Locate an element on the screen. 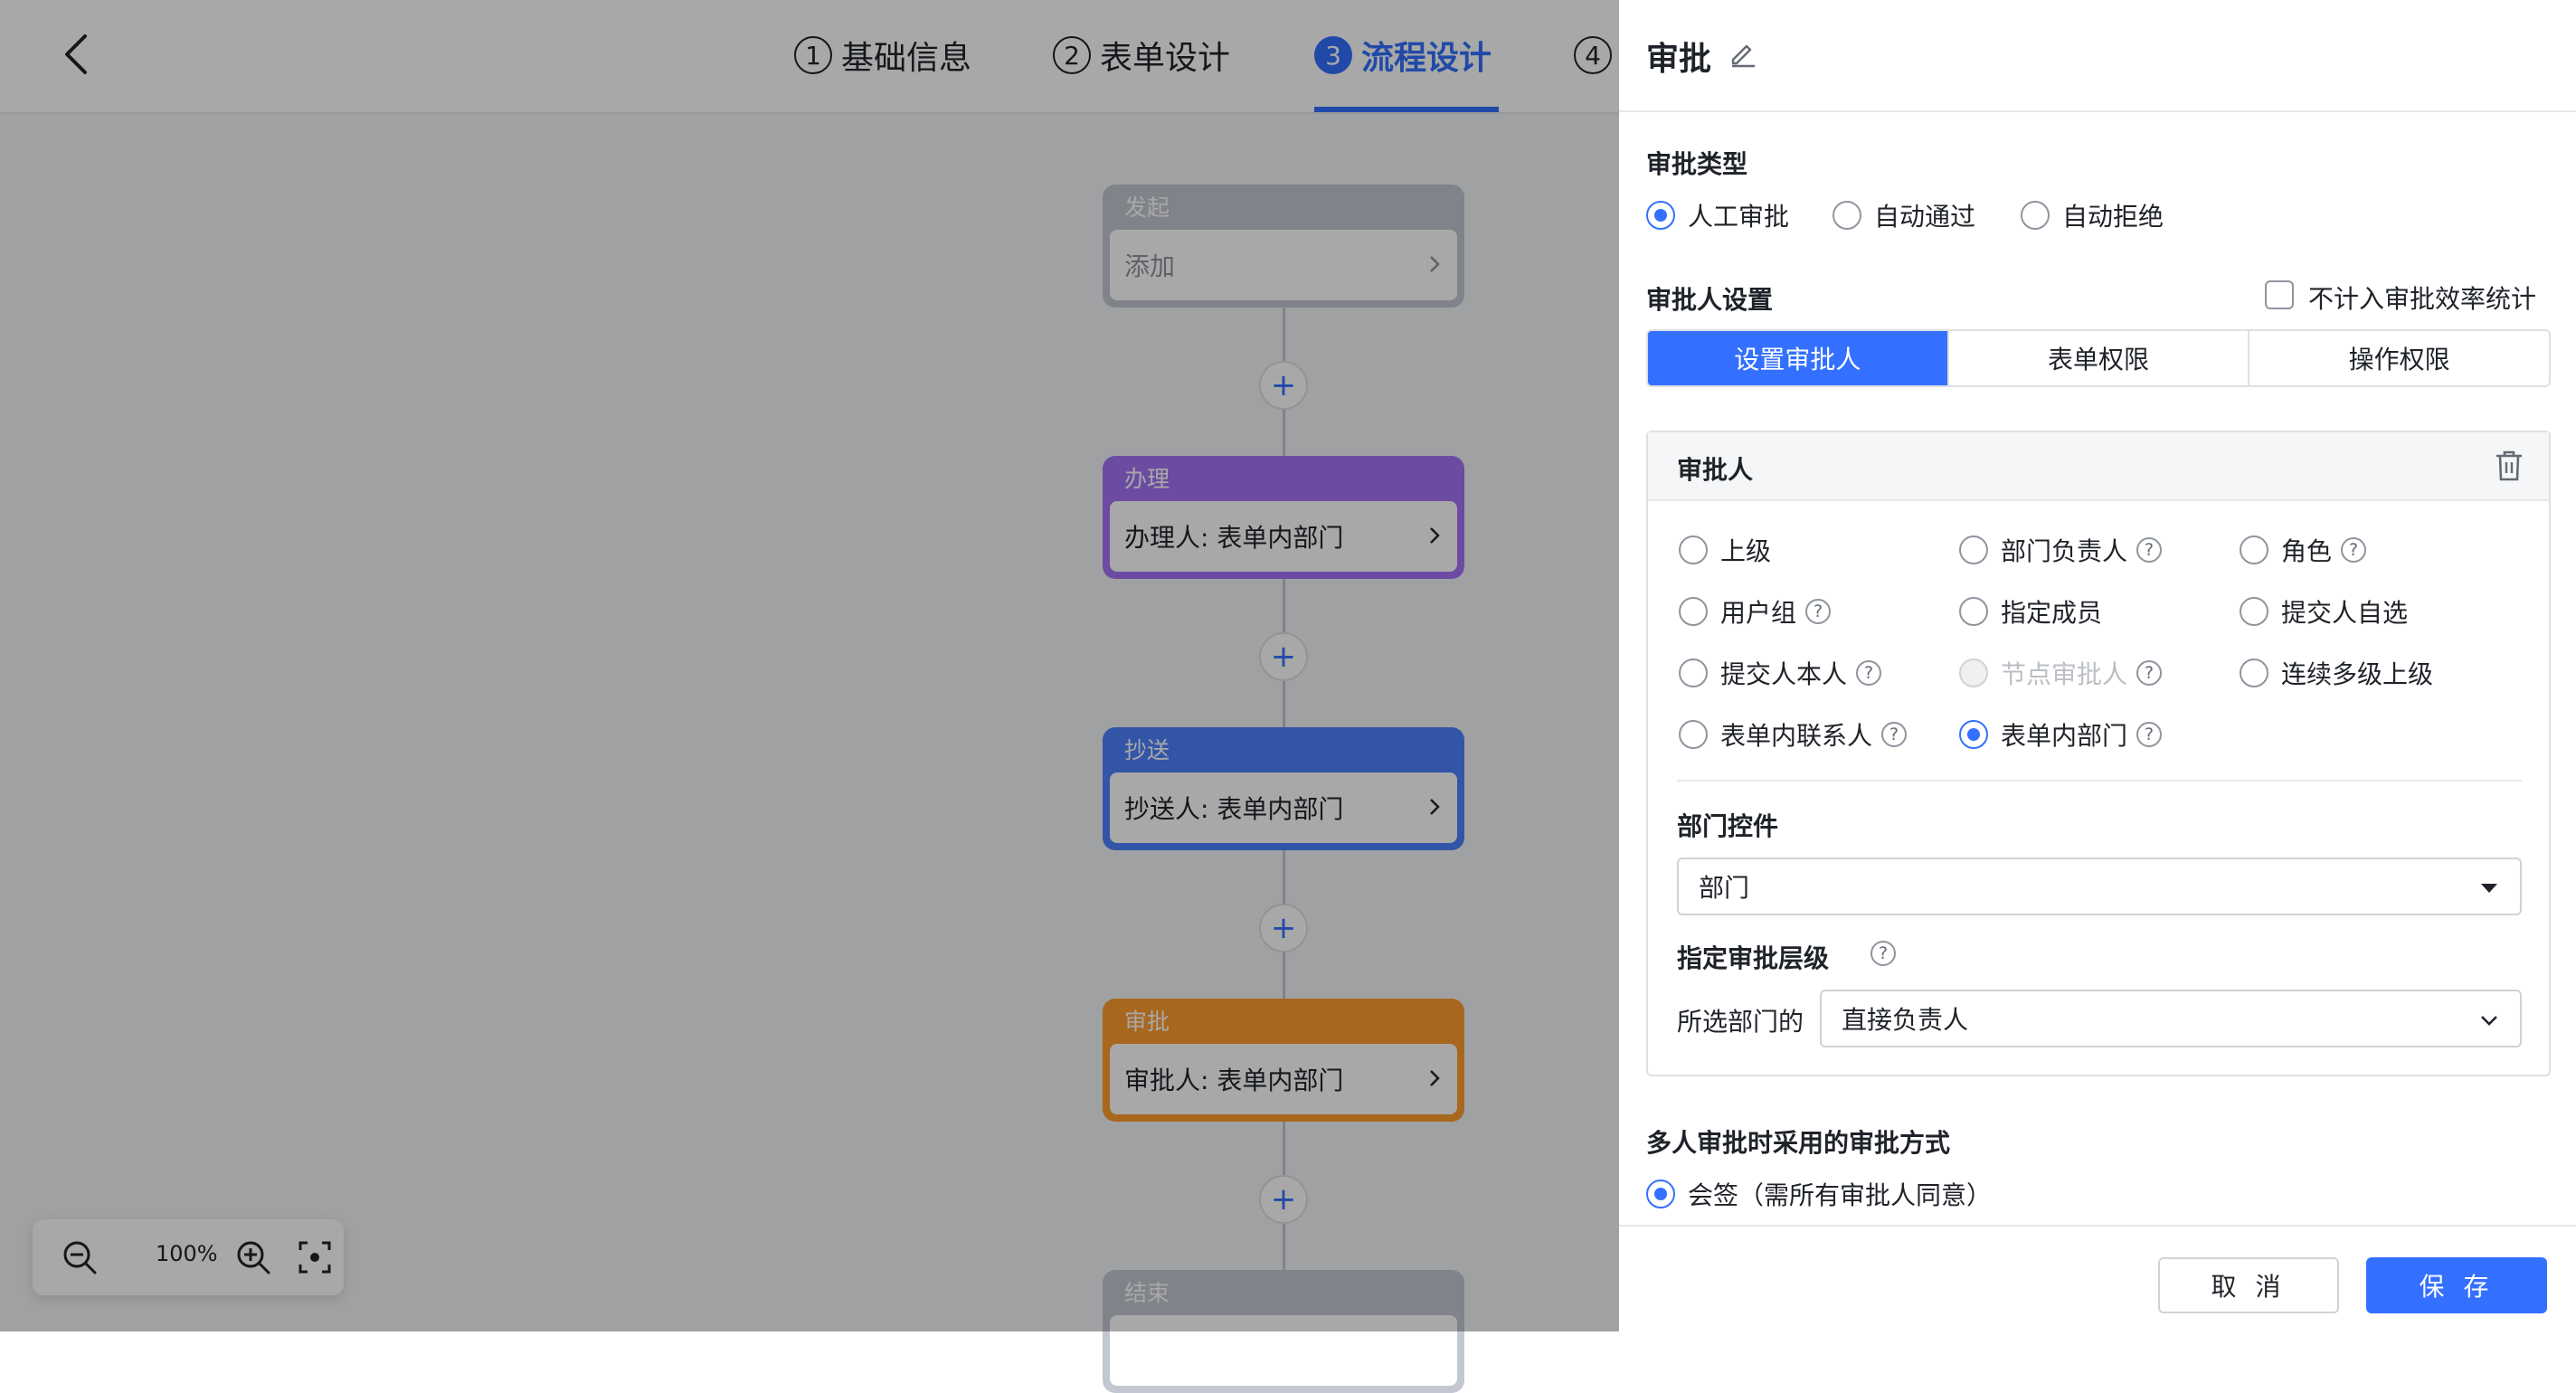 Image resolution: width=2576 pixels, height=1393 pixels. radio-label: 上级 is located at coordinates (1746, 551).